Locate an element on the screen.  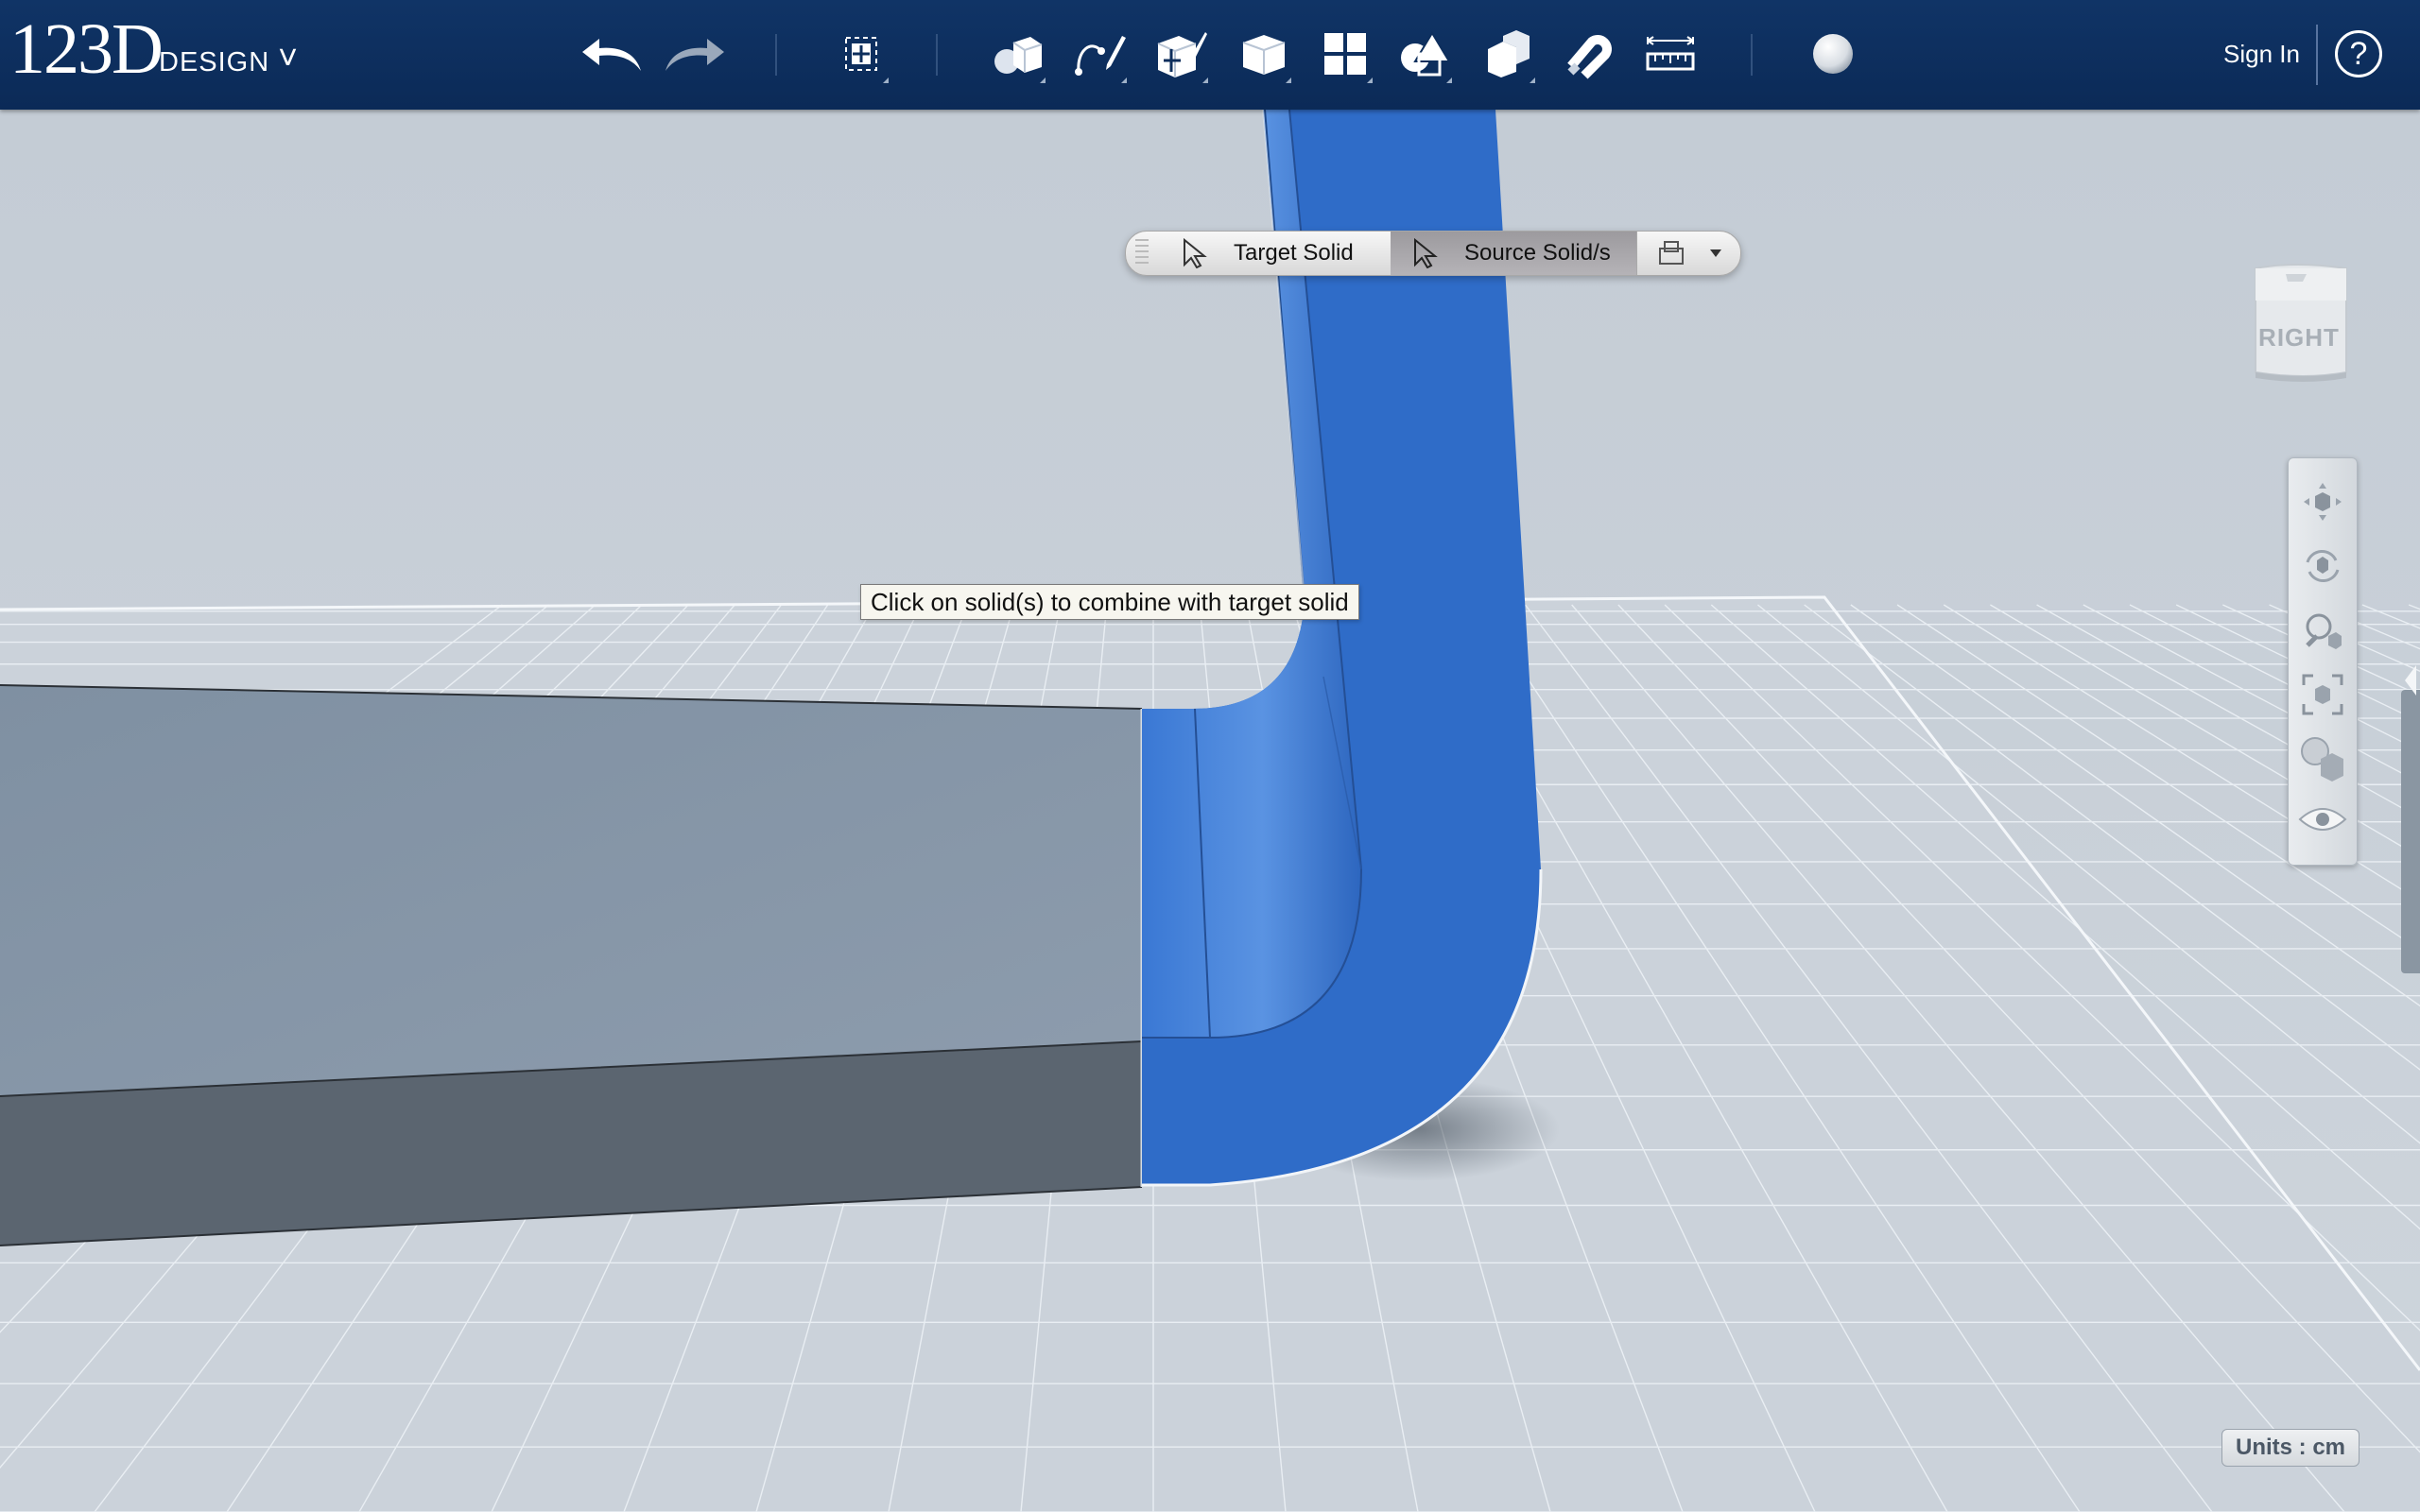
grouping-button is located at coordinates (1425, 54).